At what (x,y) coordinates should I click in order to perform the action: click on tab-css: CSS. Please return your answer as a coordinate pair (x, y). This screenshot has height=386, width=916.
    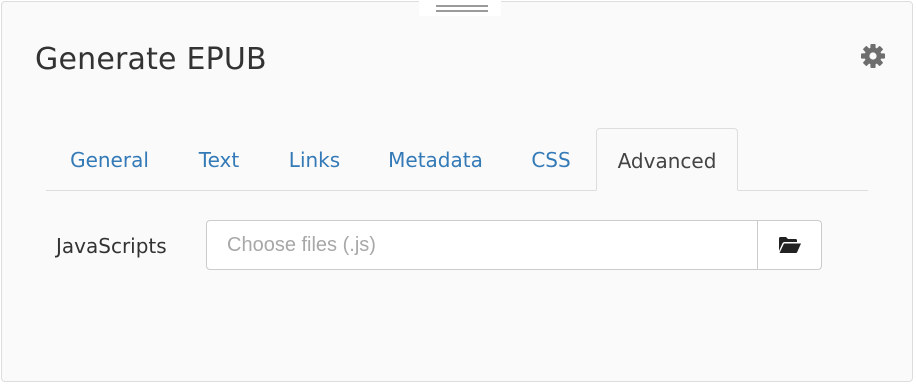
    Looking at the image, I should click on (551, 159).